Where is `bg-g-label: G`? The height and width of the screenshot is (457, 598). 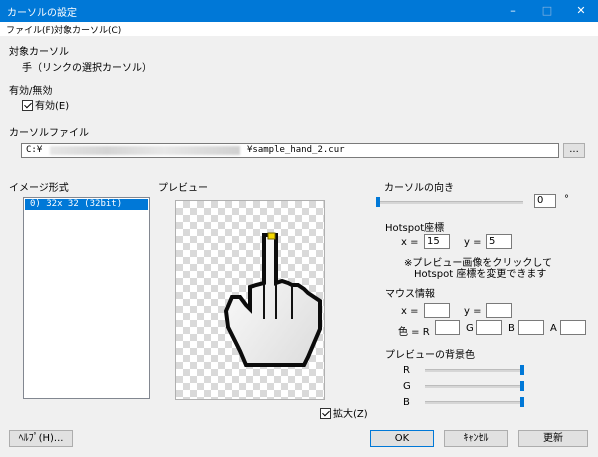 bg-g-label: G is located at coordinates (407, 386).